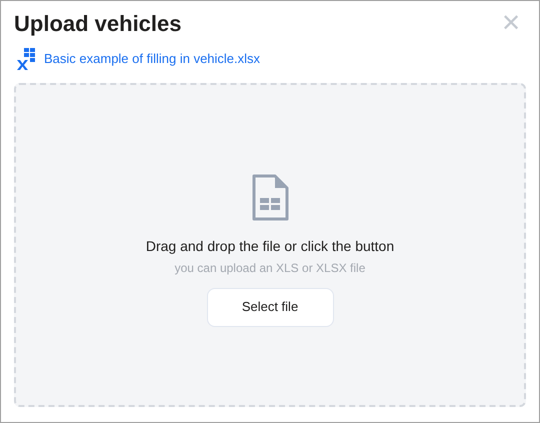 This screenshot has height=423, width=540. What do you see at coordinates (26, 59) in the screenshot?
I see `spreadsheet-icon` at bounding box center [26, 59].